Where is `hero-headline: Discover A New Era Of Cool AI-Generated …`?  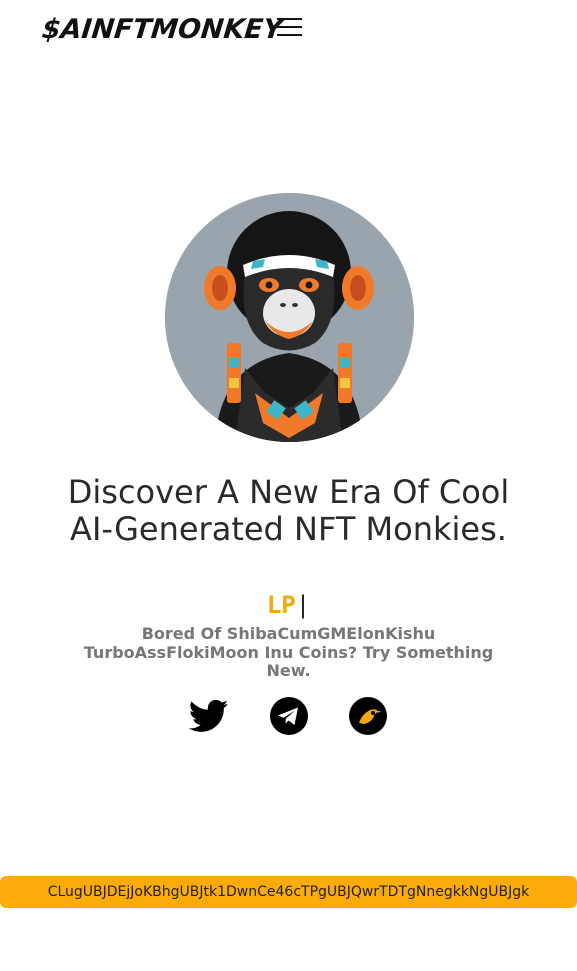 hero-headline: Discover A New Era Of Cool AI-Generated … is located at coordinates (288, 510).